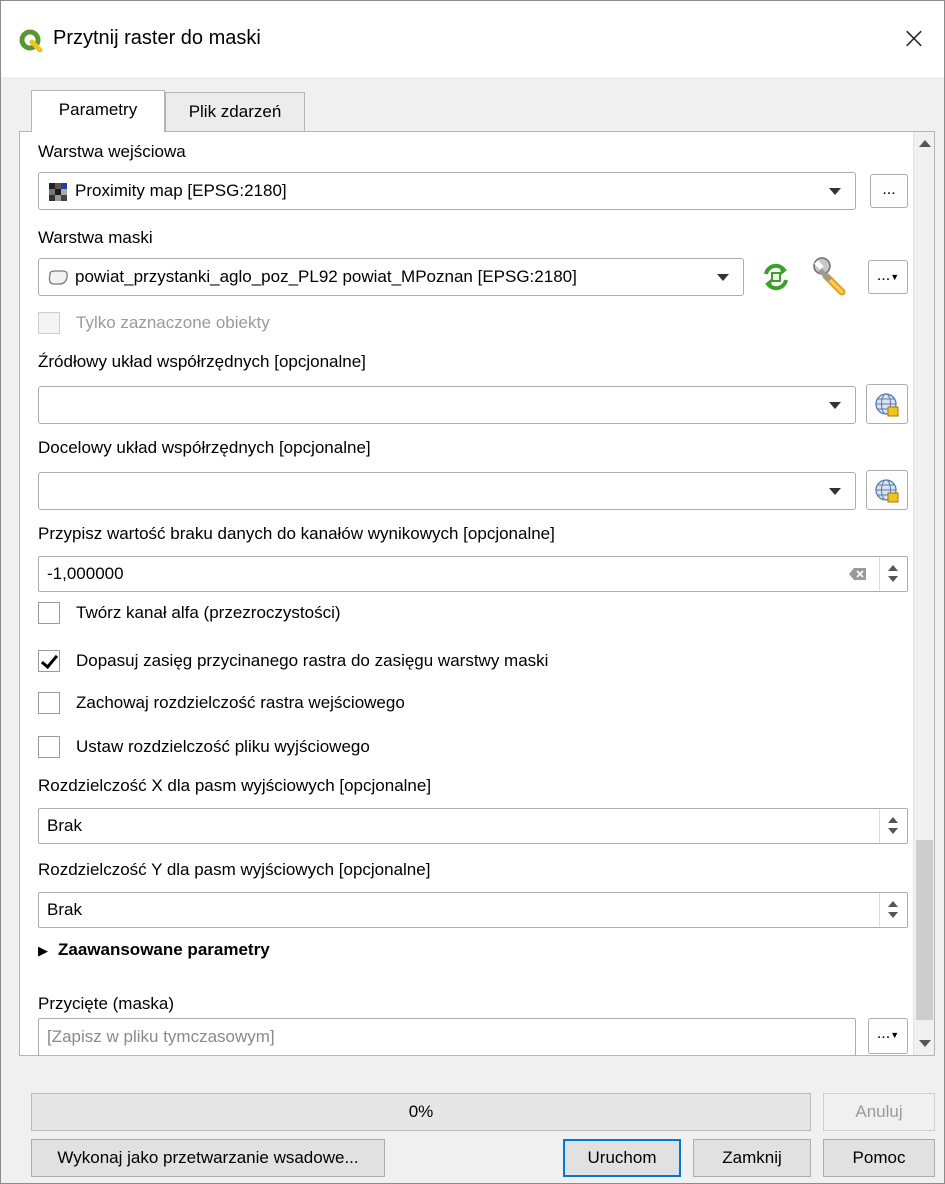 This screenshot has width=945, height=1184. What do you see at coordinates (223, 747) in the screenshot?
I see `set-resolution-label: Ustaw rozdzielczość pliku wyjściowego` at bounding box center [223, 747].